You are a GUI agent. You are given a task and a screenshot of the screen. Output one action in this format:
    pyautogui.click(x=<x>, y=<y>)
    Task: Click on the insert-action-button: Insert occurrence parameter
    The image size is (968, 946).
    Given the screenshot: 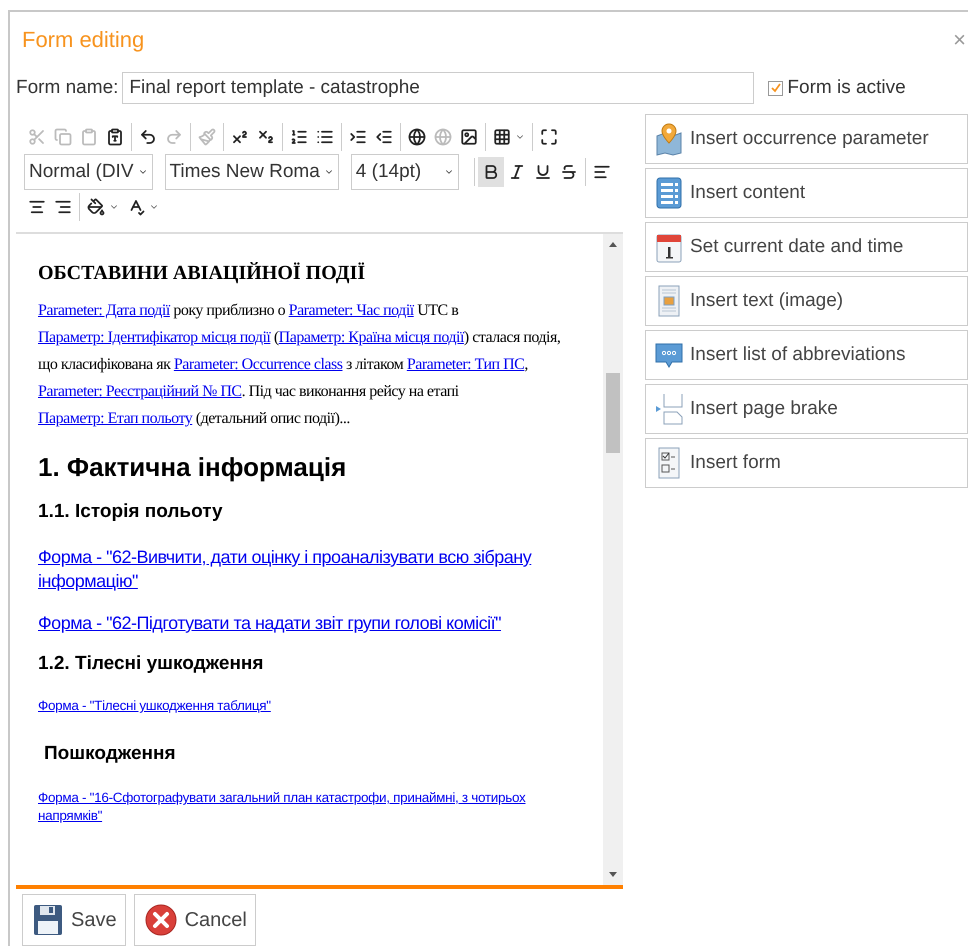 What is the action you would take?
    pyautogui.click(x=806, y=139)
    